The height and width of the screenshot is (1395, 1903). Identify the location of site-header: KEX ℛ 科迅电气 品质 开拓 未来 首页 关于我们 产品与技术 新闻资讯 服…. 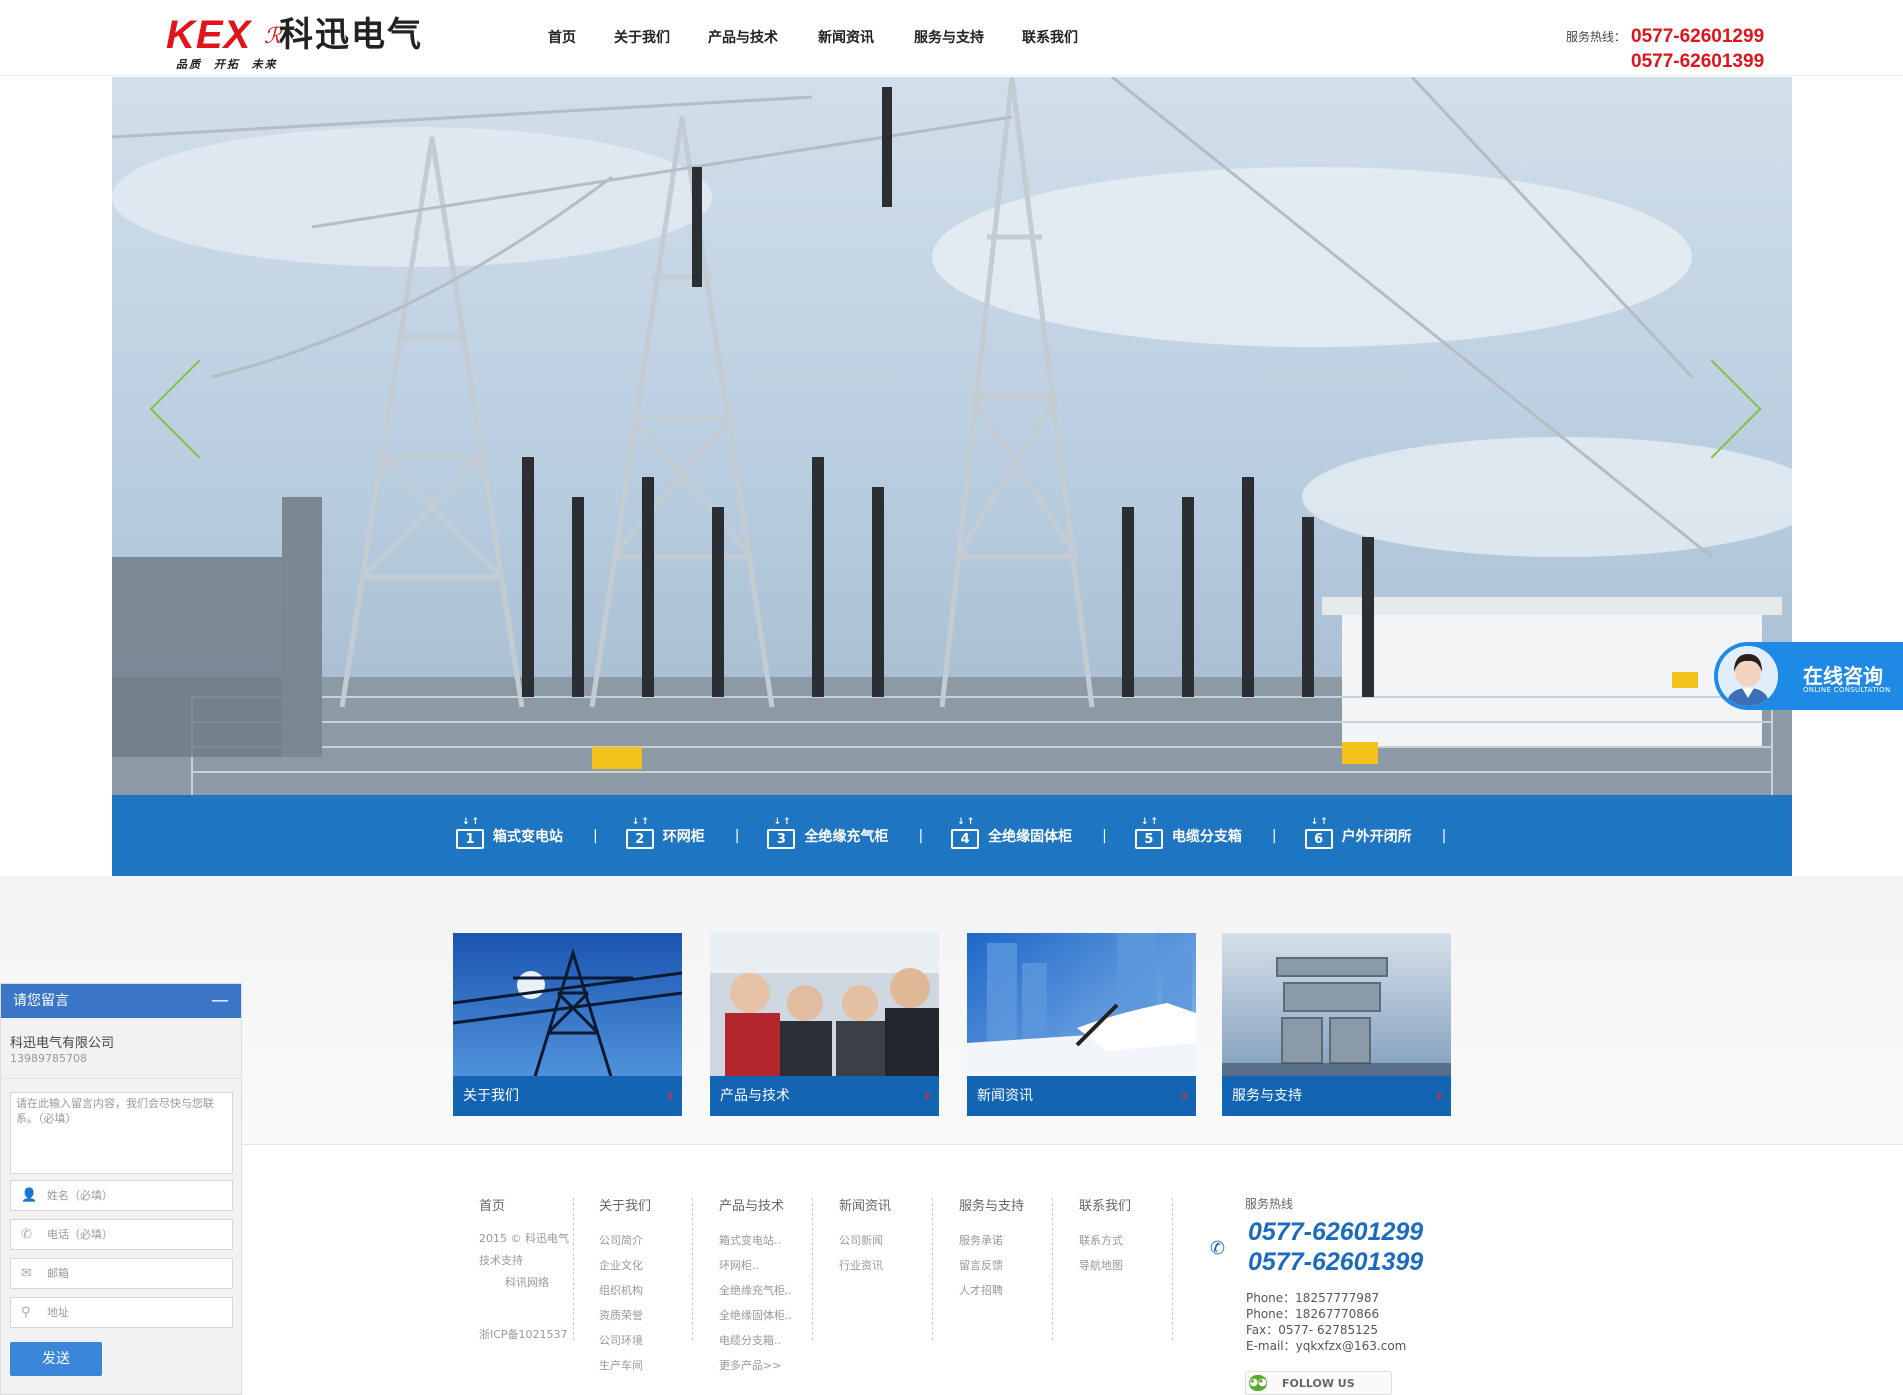
(951, 38).